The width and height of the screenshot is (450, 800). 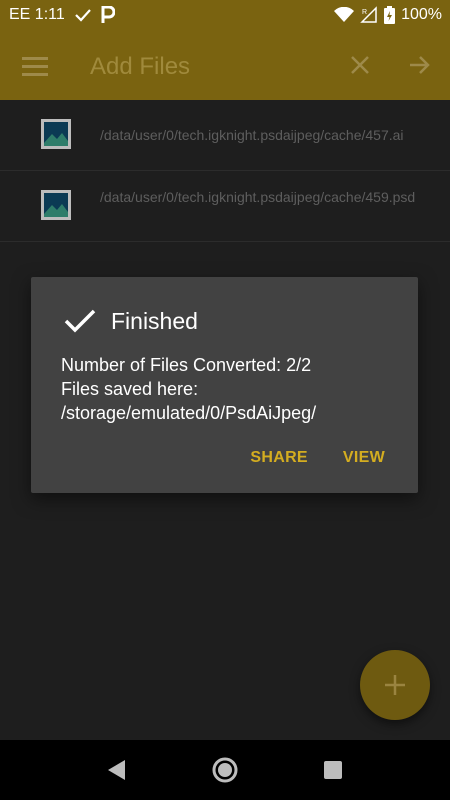 What do you see at coordinates (186, 365) in the screenshot?
I see `files-converted-text: Number of Files Converted: 2/2` at bounding box center [186, 365].